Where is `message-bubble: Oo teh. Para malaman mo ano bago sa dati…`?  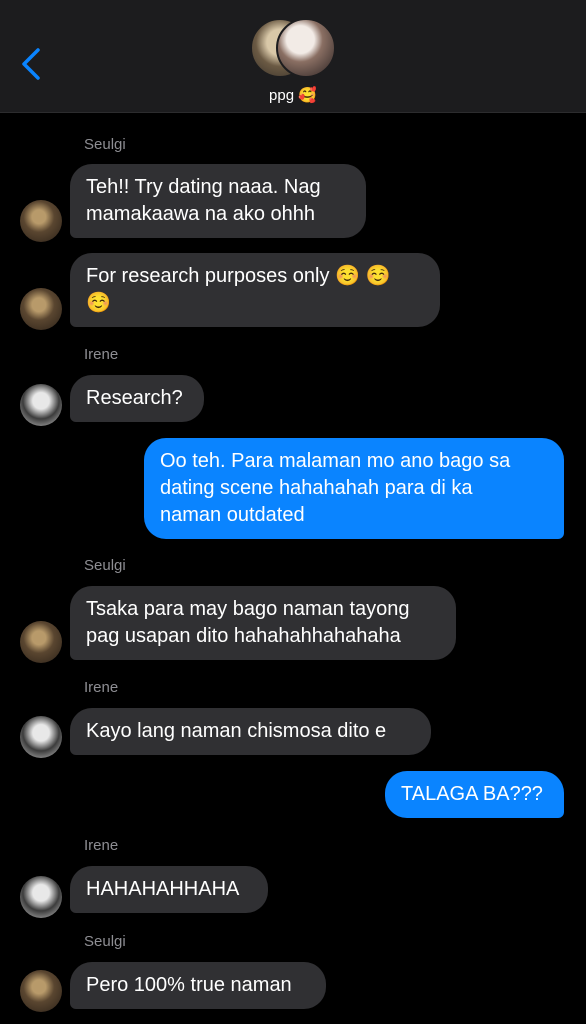
message-bubble: Oo teh. Para malaman mo ano bago sa dati… is located at coordinates (354, 488).